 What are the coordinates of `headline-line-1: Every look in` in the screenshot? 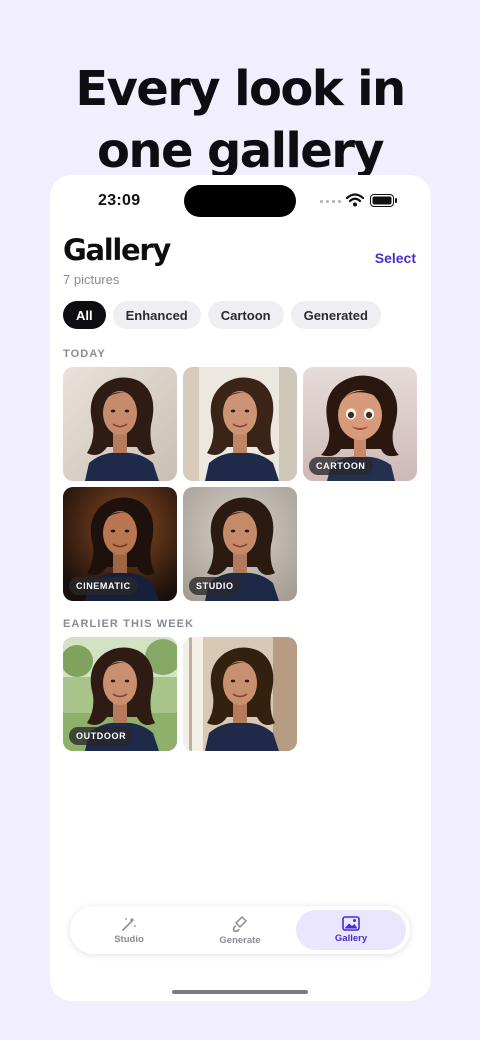 It's located at (240, 89).